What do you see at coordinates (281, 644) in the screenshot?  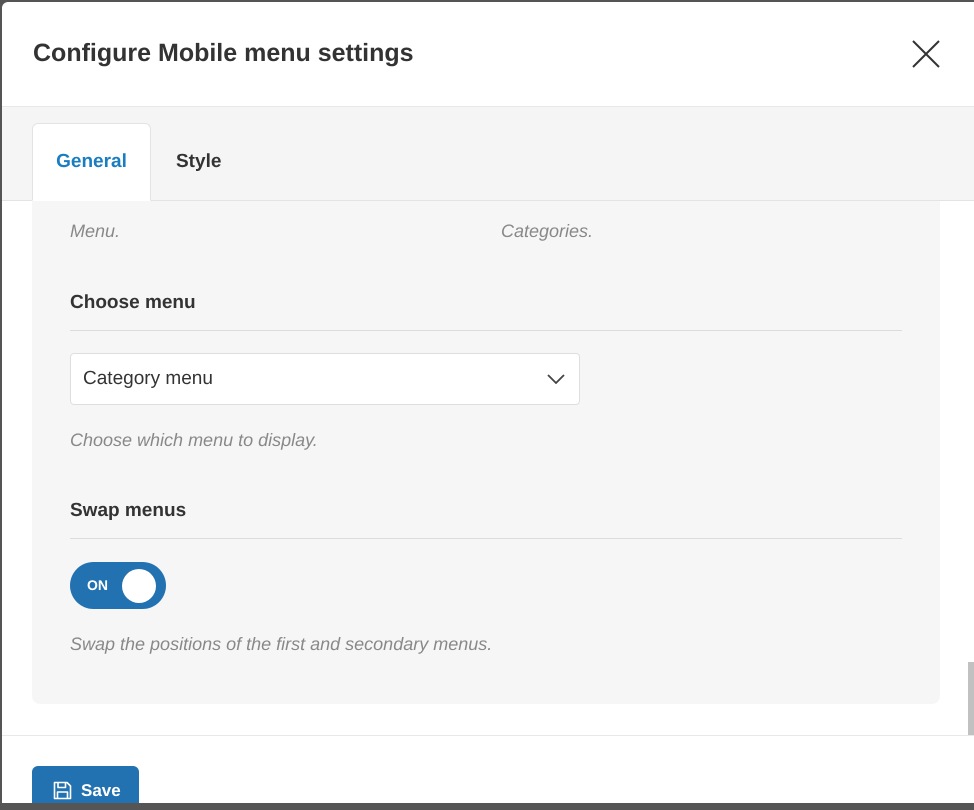 I see `help-text: Swap the positions of the first and secondary menus.` at bounding box center [281, 644].